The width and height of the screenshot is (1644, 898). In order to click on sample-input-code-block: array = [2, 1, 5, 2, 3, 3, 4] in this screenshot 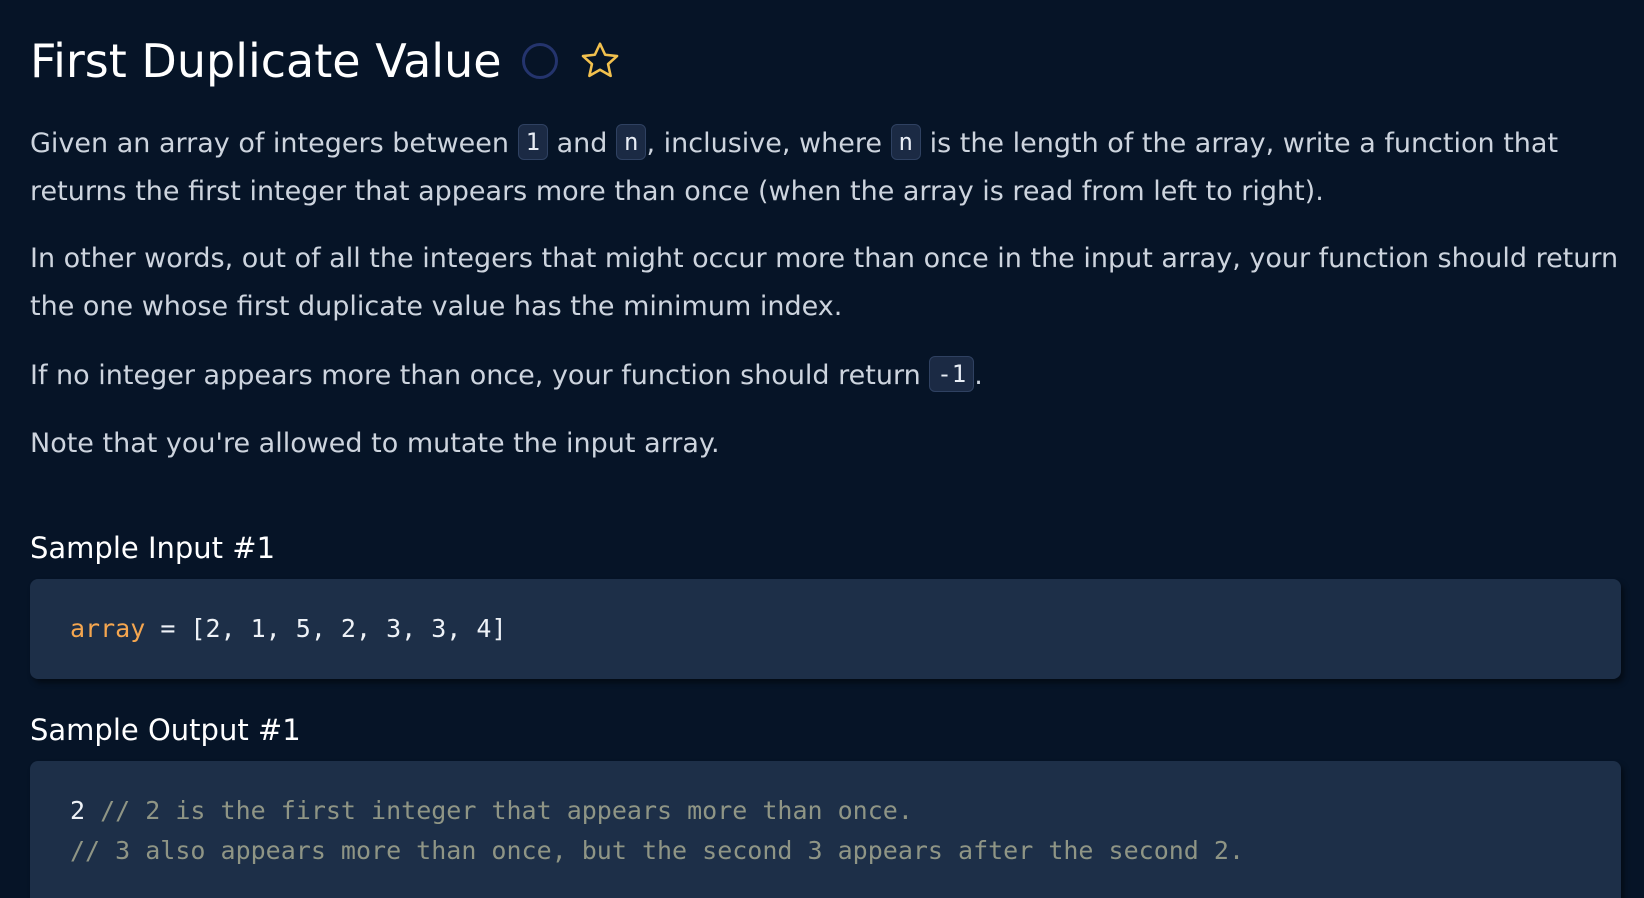, I will do `click(825, 629)`.